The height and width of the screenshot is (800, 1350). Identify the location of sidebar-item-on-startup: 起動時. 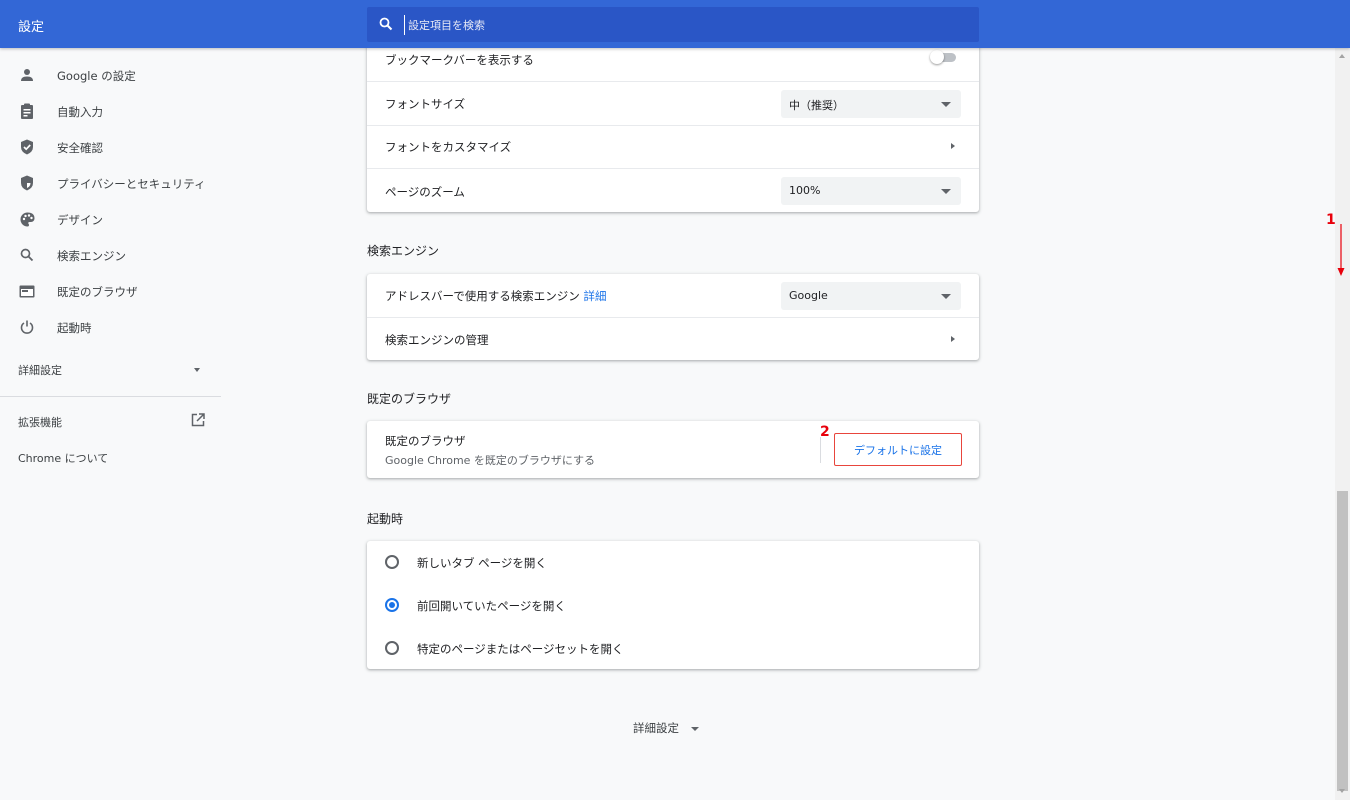
(110, 327).